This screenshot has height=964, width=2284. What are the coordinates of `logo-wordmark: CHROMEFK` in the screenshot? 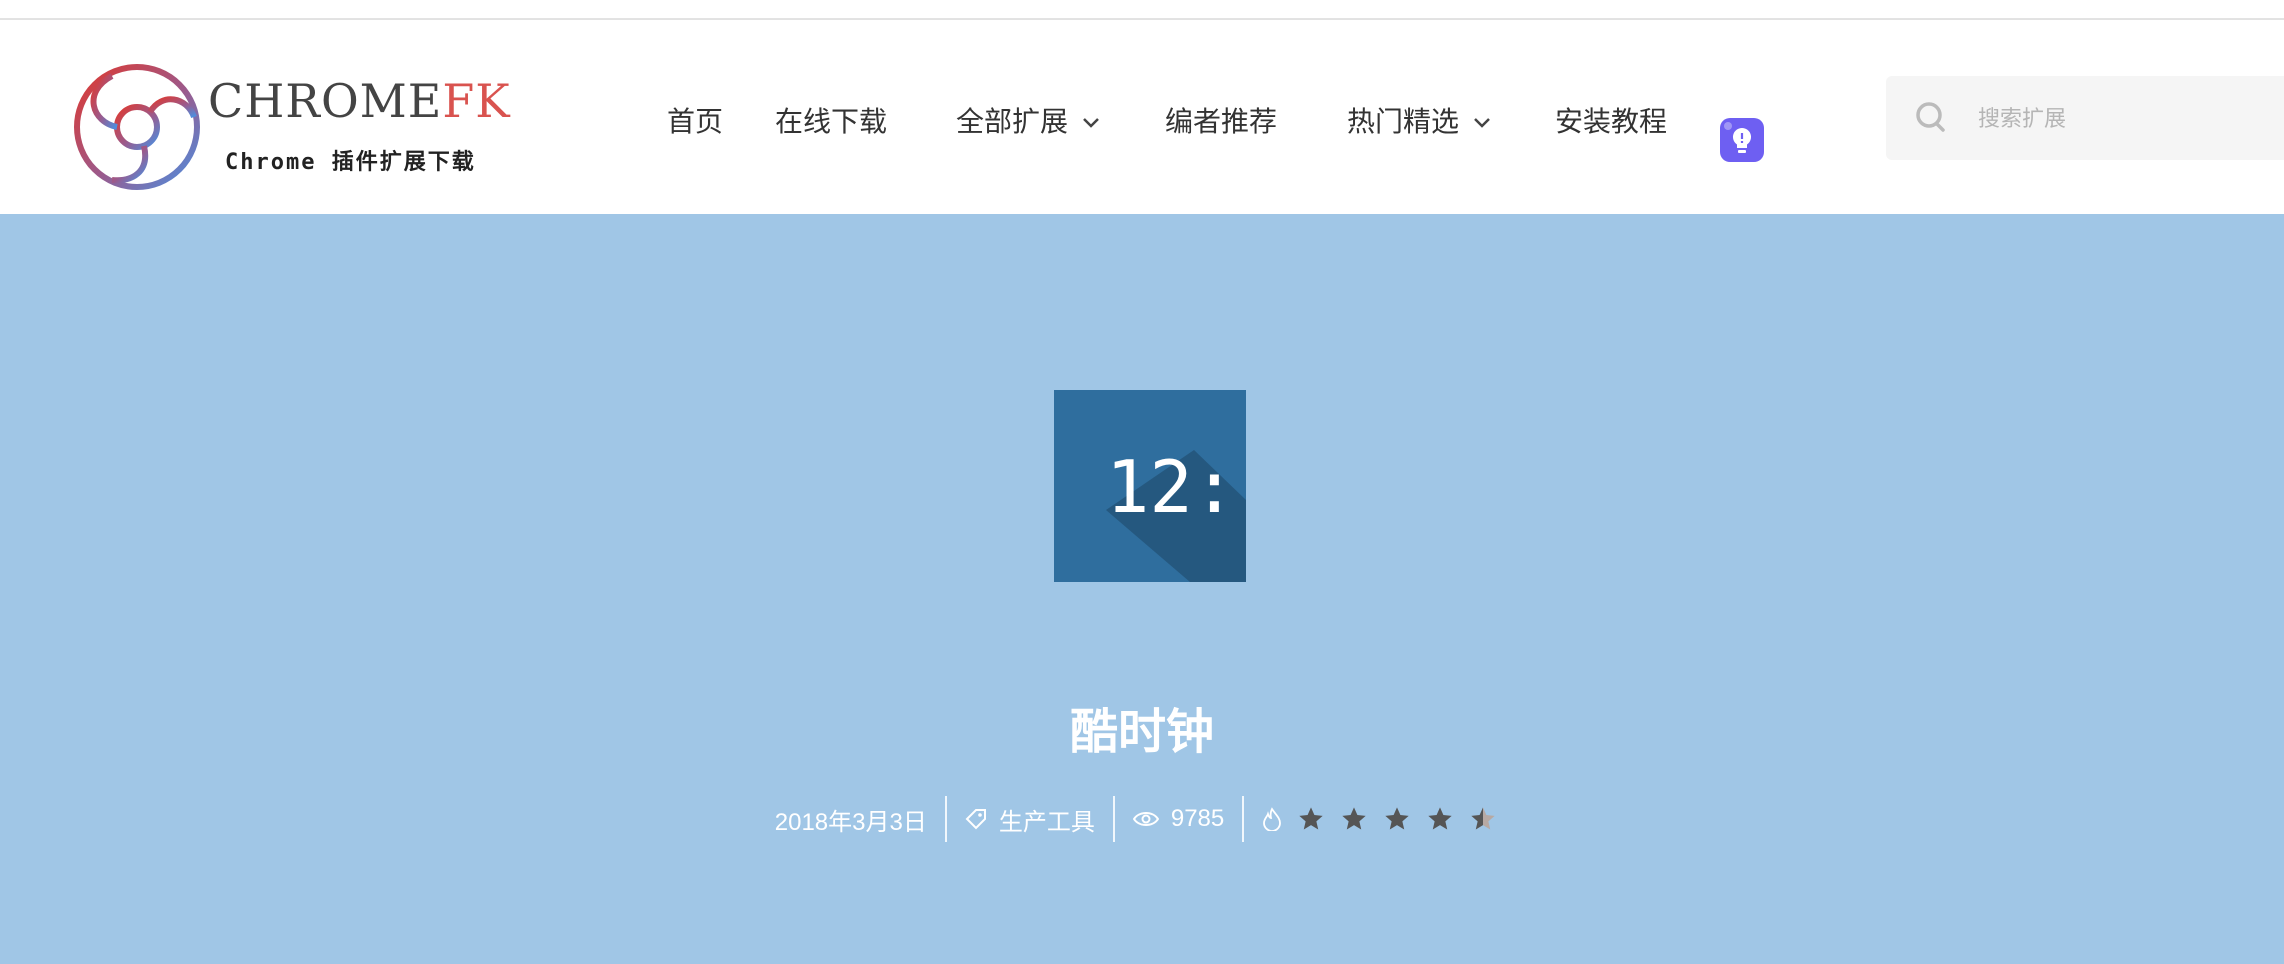 It's located at (359, 101).